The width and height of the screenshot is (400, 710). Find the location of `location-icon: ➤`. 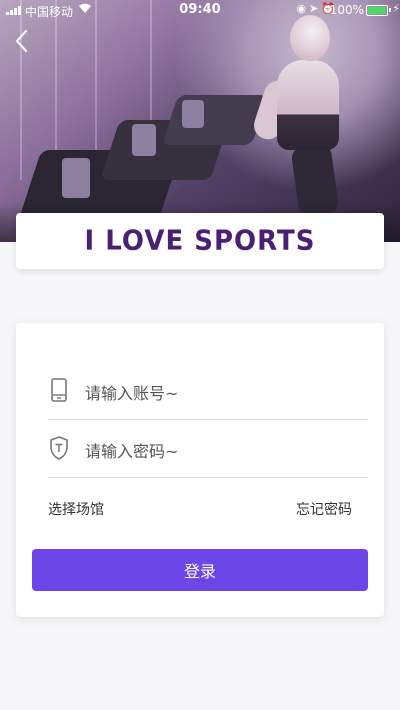

location-icon: ➤ is located at coordinates (315, 8).